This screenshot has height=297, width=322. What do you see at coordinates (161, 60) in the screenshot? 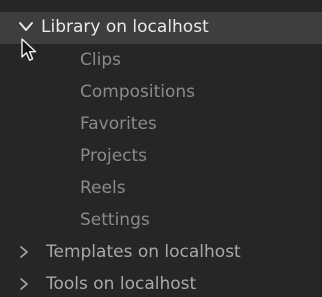
I see `tree-item-clips: Clips` at bounding box center [161, 60].